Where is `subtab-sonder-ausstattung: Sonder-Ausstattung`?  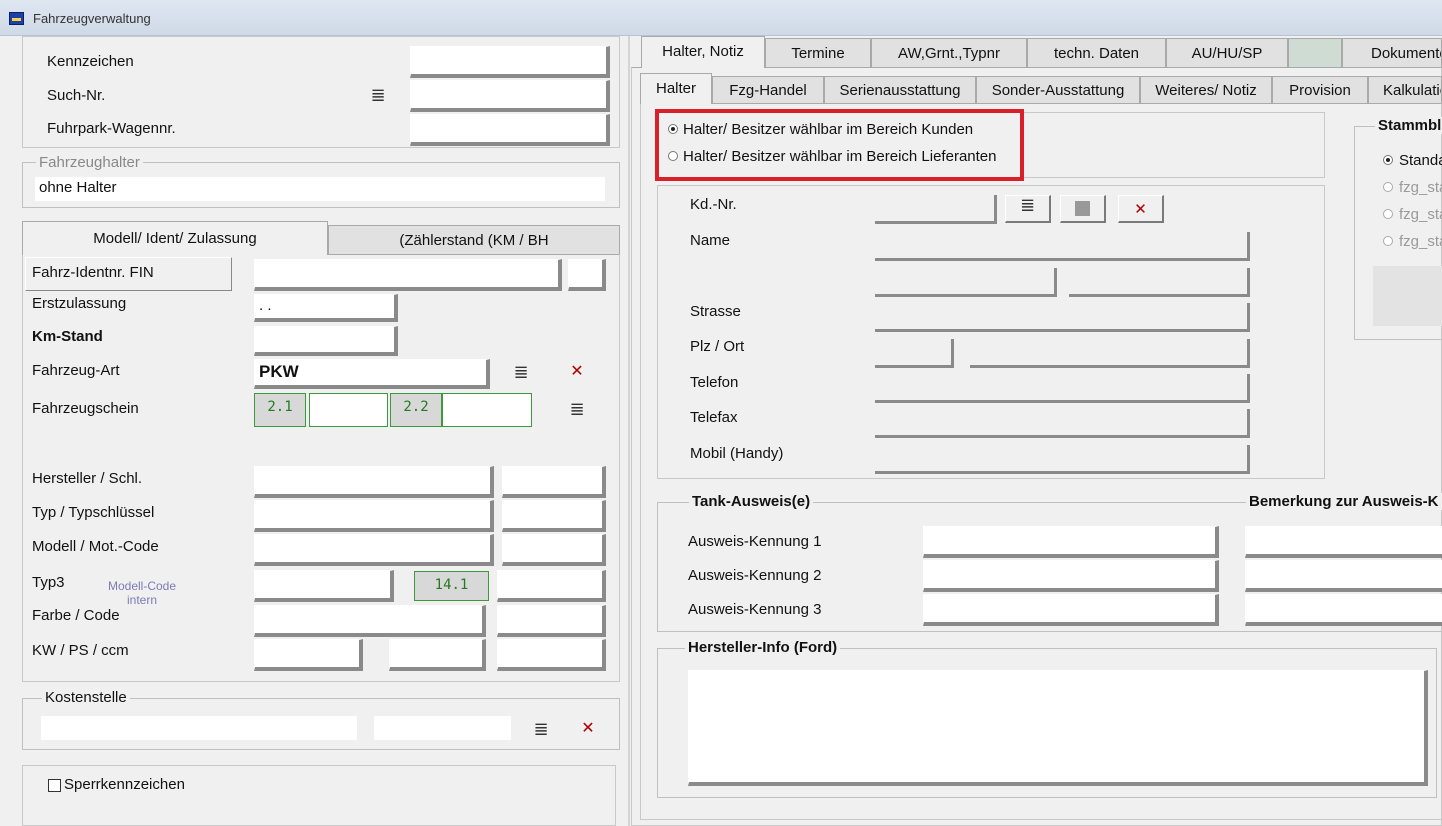
subtab-sonder-ausstattung: Sonder-Ausstattung is located at coordinates (1058, 90).